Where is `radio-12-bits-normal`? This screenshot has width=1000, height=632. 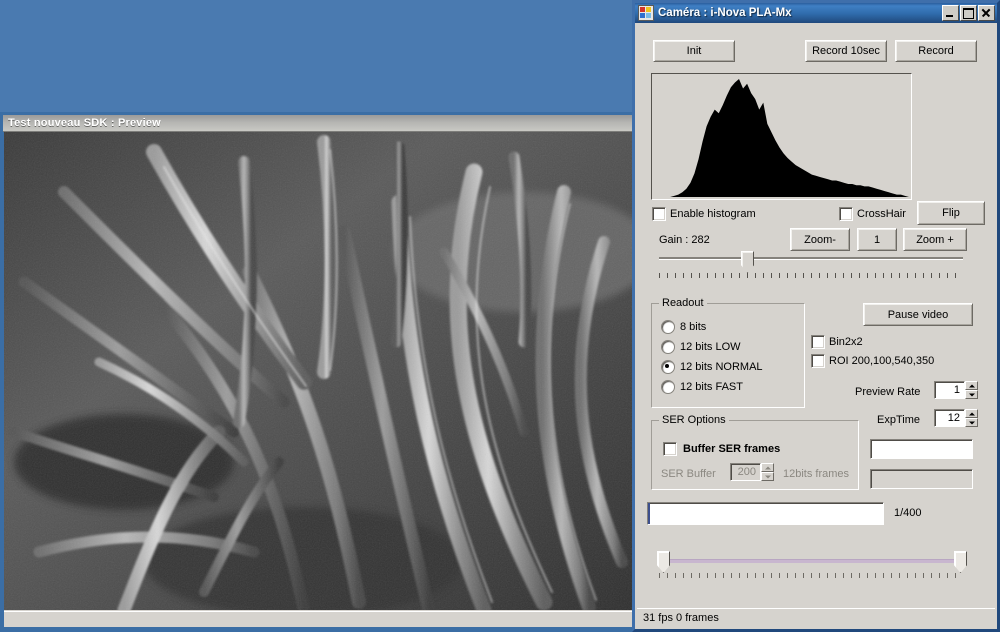
radio-12-bits-normal is located at coordinates (668, 367).